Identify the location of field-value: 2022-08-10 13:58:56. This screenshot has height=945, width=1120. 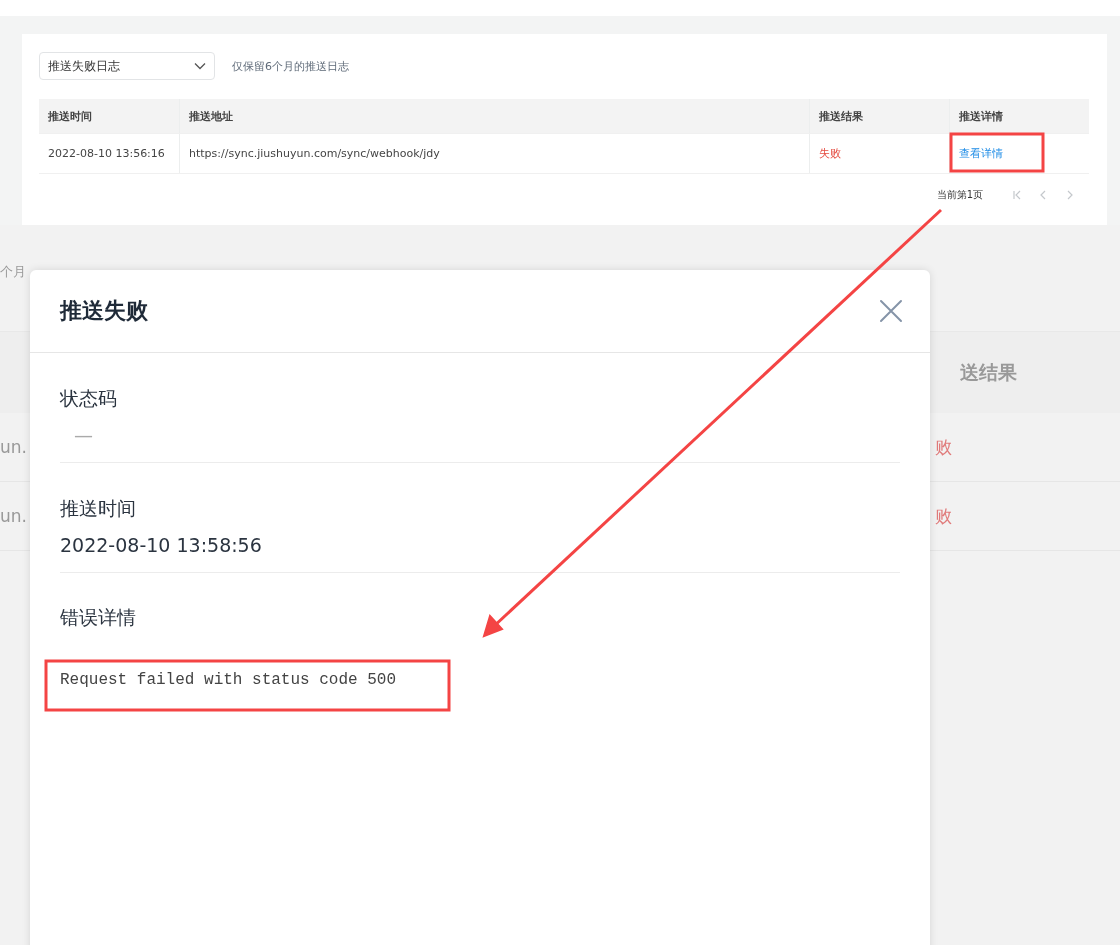
(161, 545).